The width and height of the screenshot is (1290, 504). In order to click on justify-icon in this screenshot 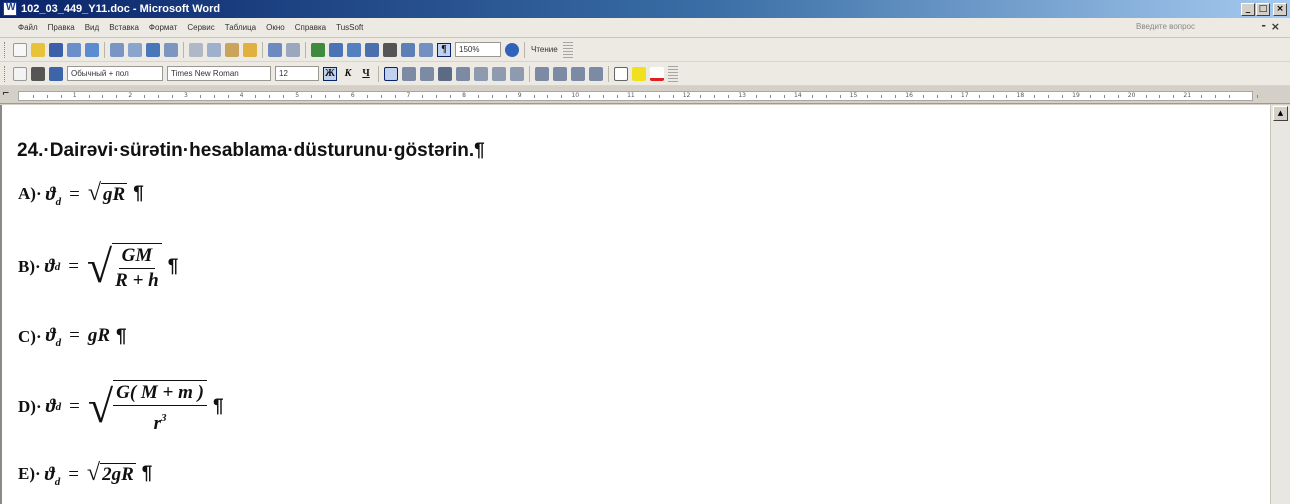, I will do `click(445, 73)`.